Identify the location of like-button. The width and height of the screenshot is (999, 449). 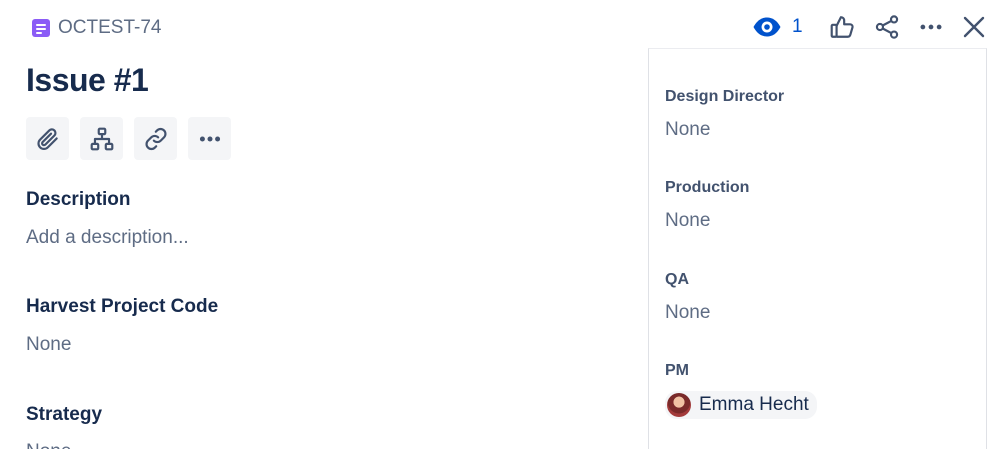
(842, 27).